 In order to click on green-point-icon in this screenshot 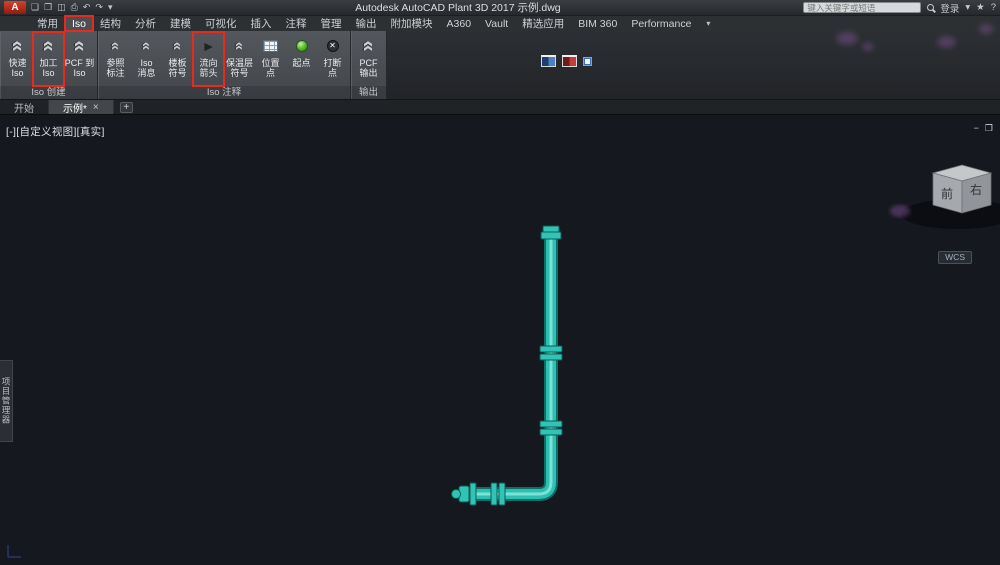, I will do `click(301, 45)`.